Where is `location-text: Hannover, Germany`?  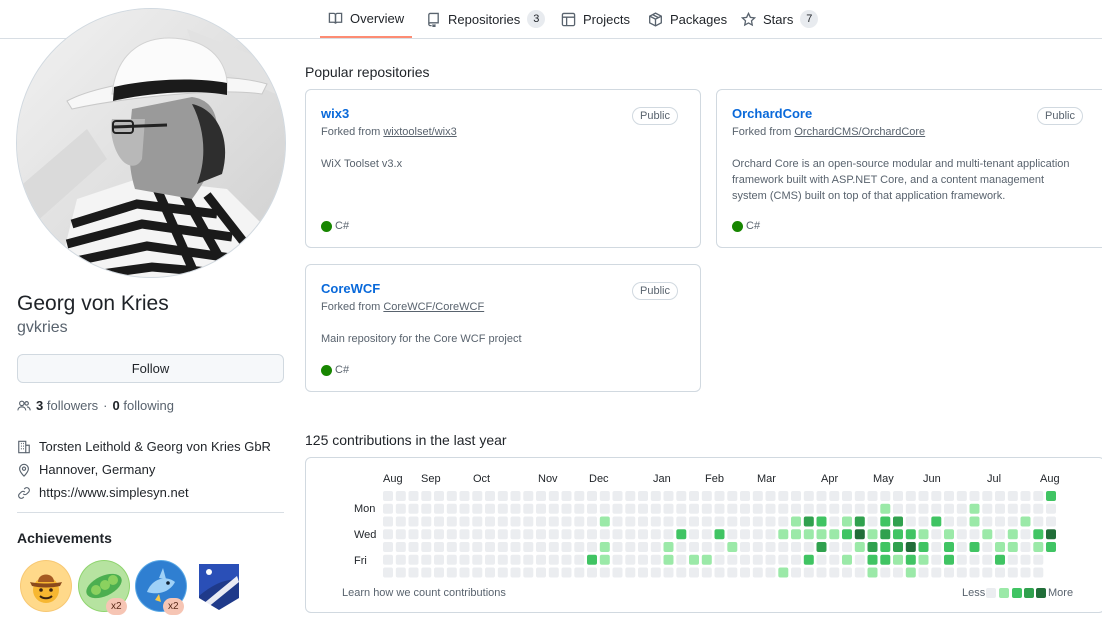
location-text: Hannover, Germany is located at coordinates (97, 469).